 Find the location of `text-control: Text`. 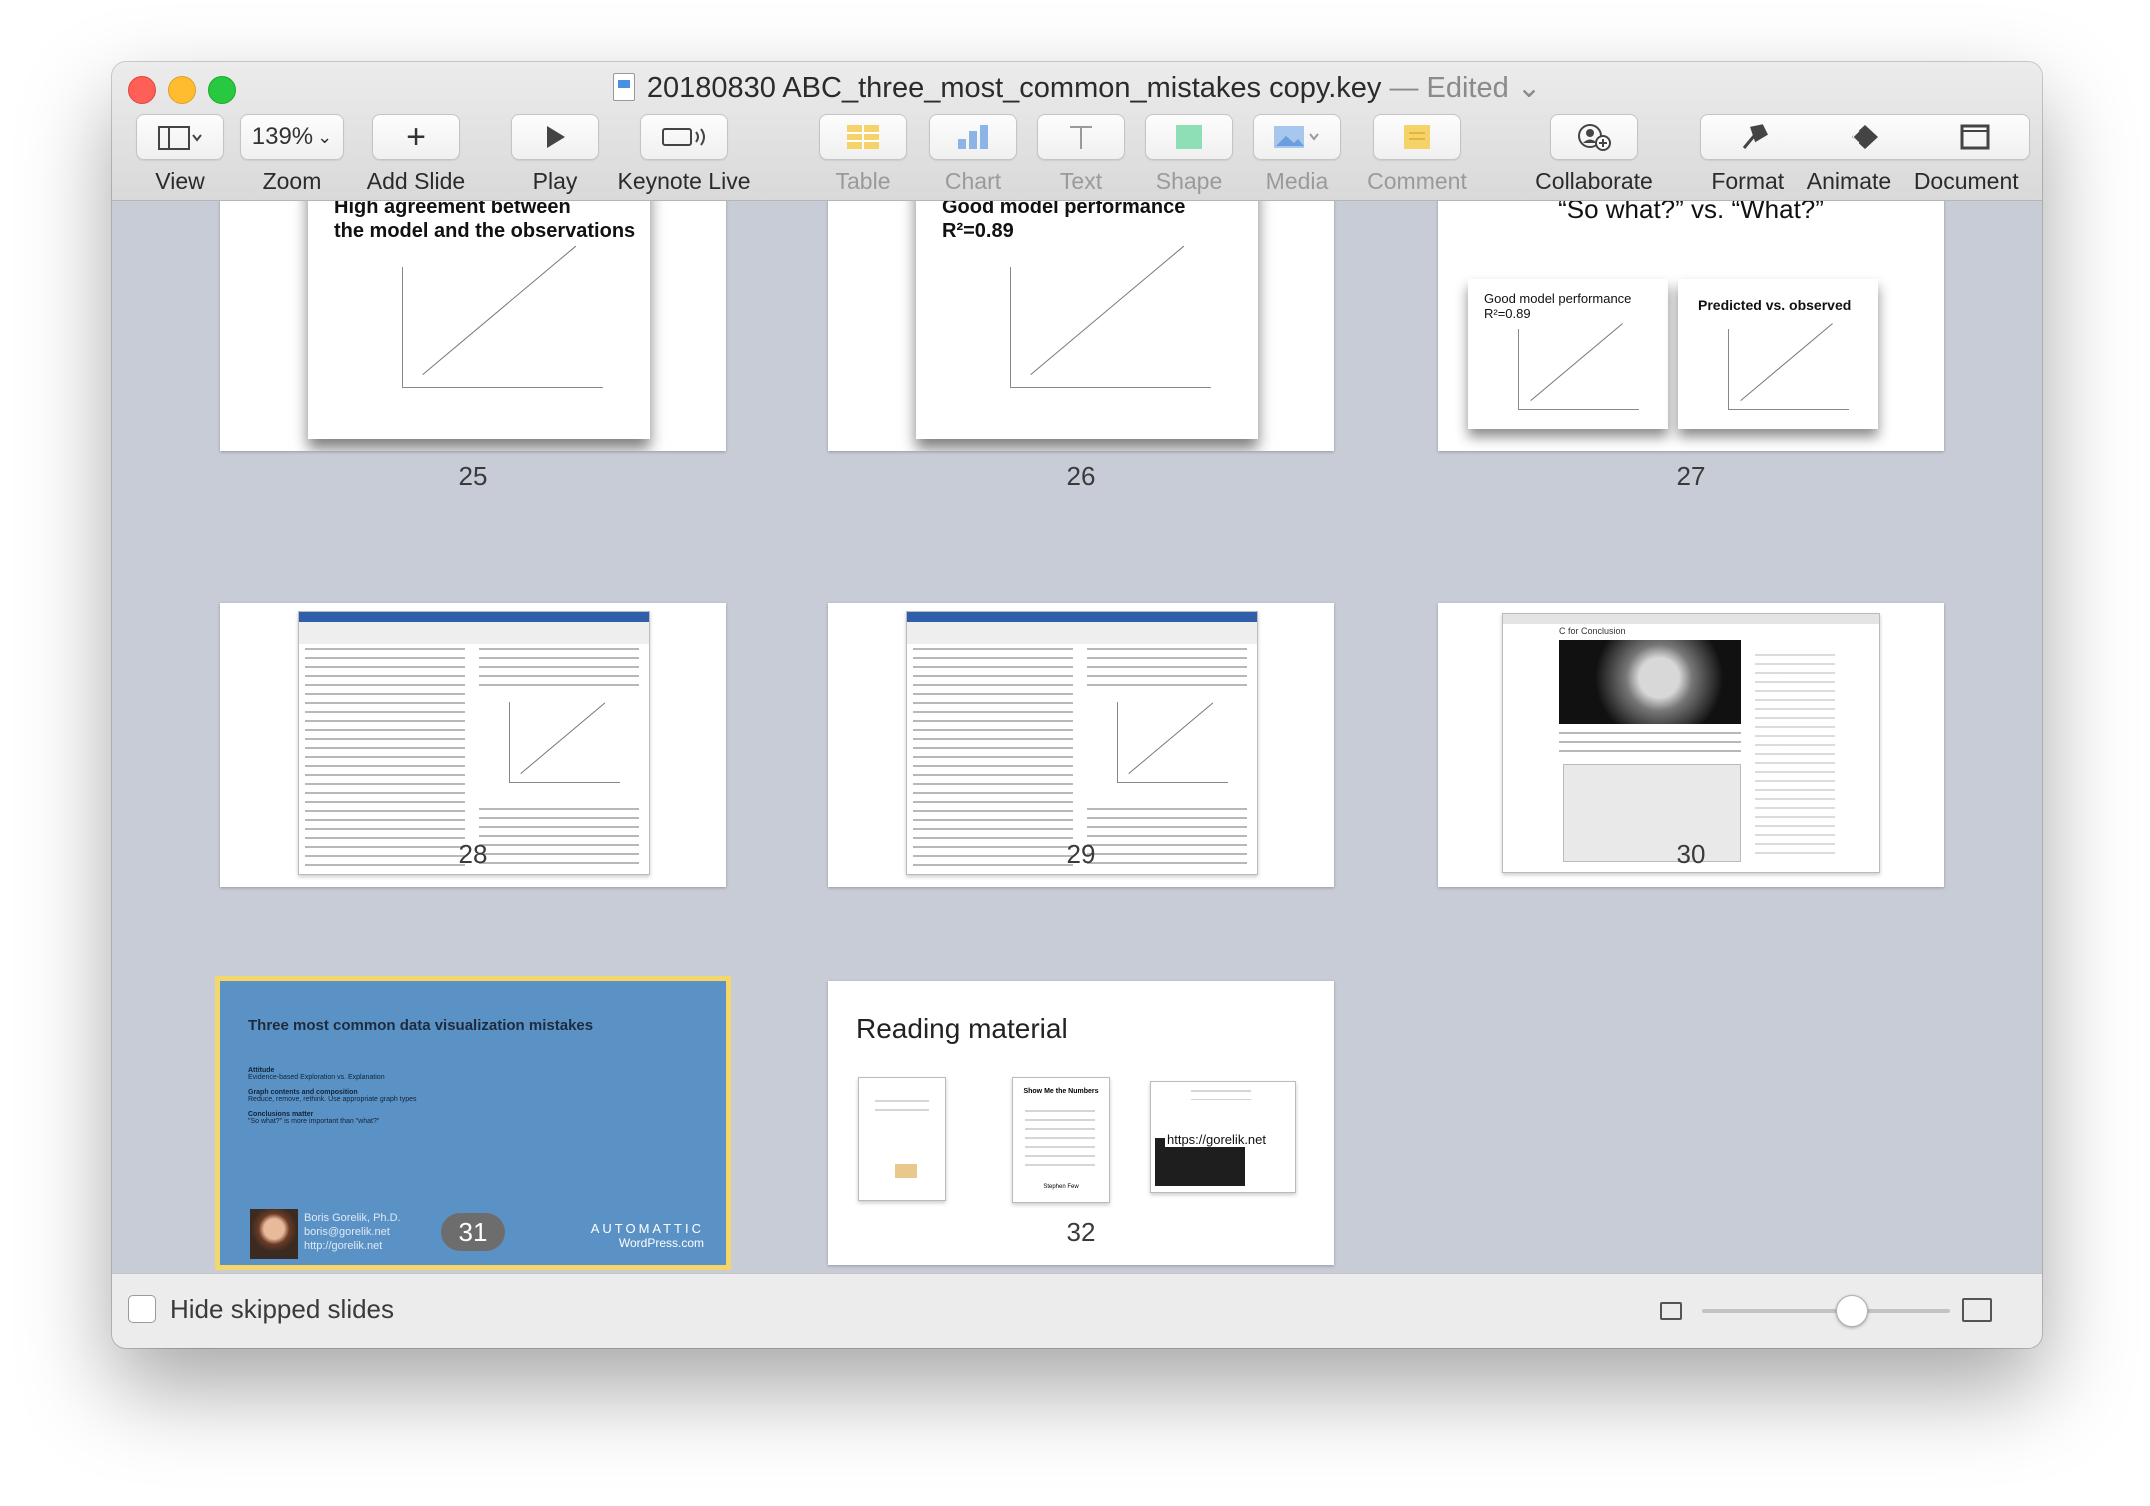

text-control: Text is located at coordinates (1081, 154).